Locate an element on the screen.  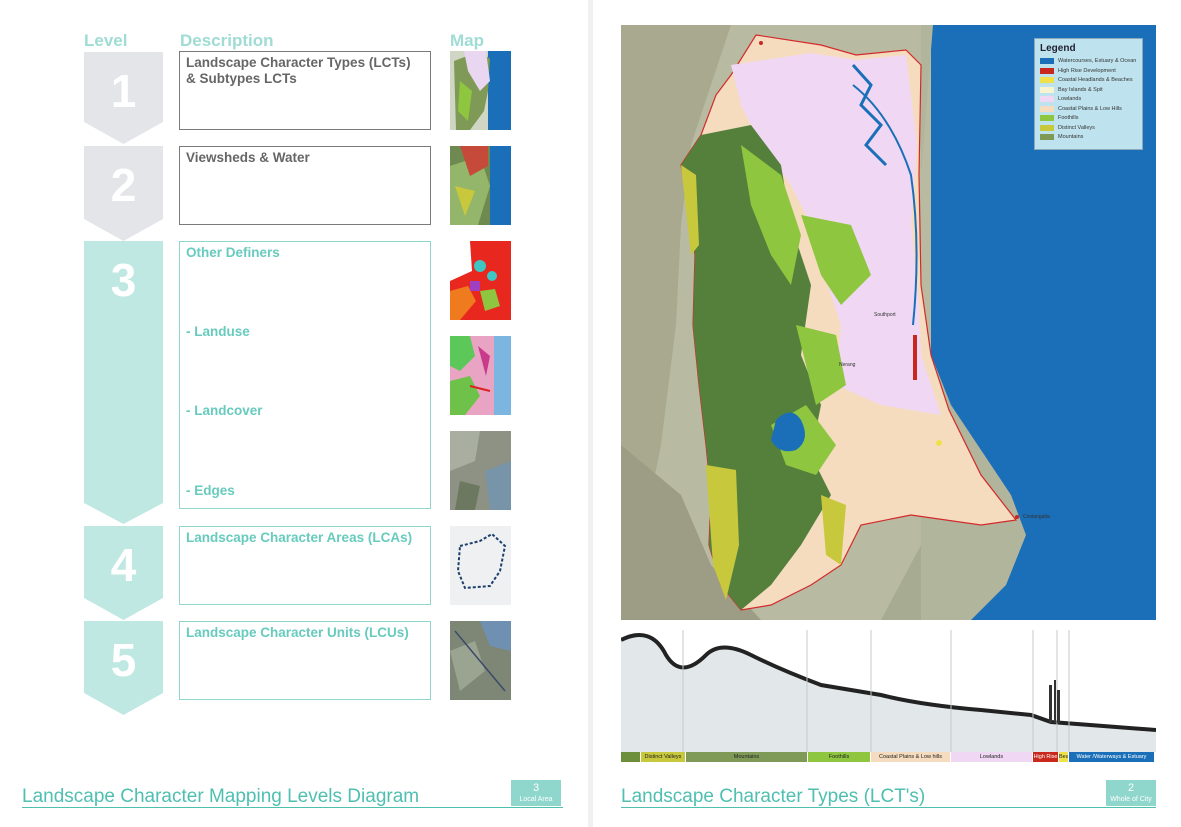
section-band: Distinct Valleys is located at coordinates (663, 757).